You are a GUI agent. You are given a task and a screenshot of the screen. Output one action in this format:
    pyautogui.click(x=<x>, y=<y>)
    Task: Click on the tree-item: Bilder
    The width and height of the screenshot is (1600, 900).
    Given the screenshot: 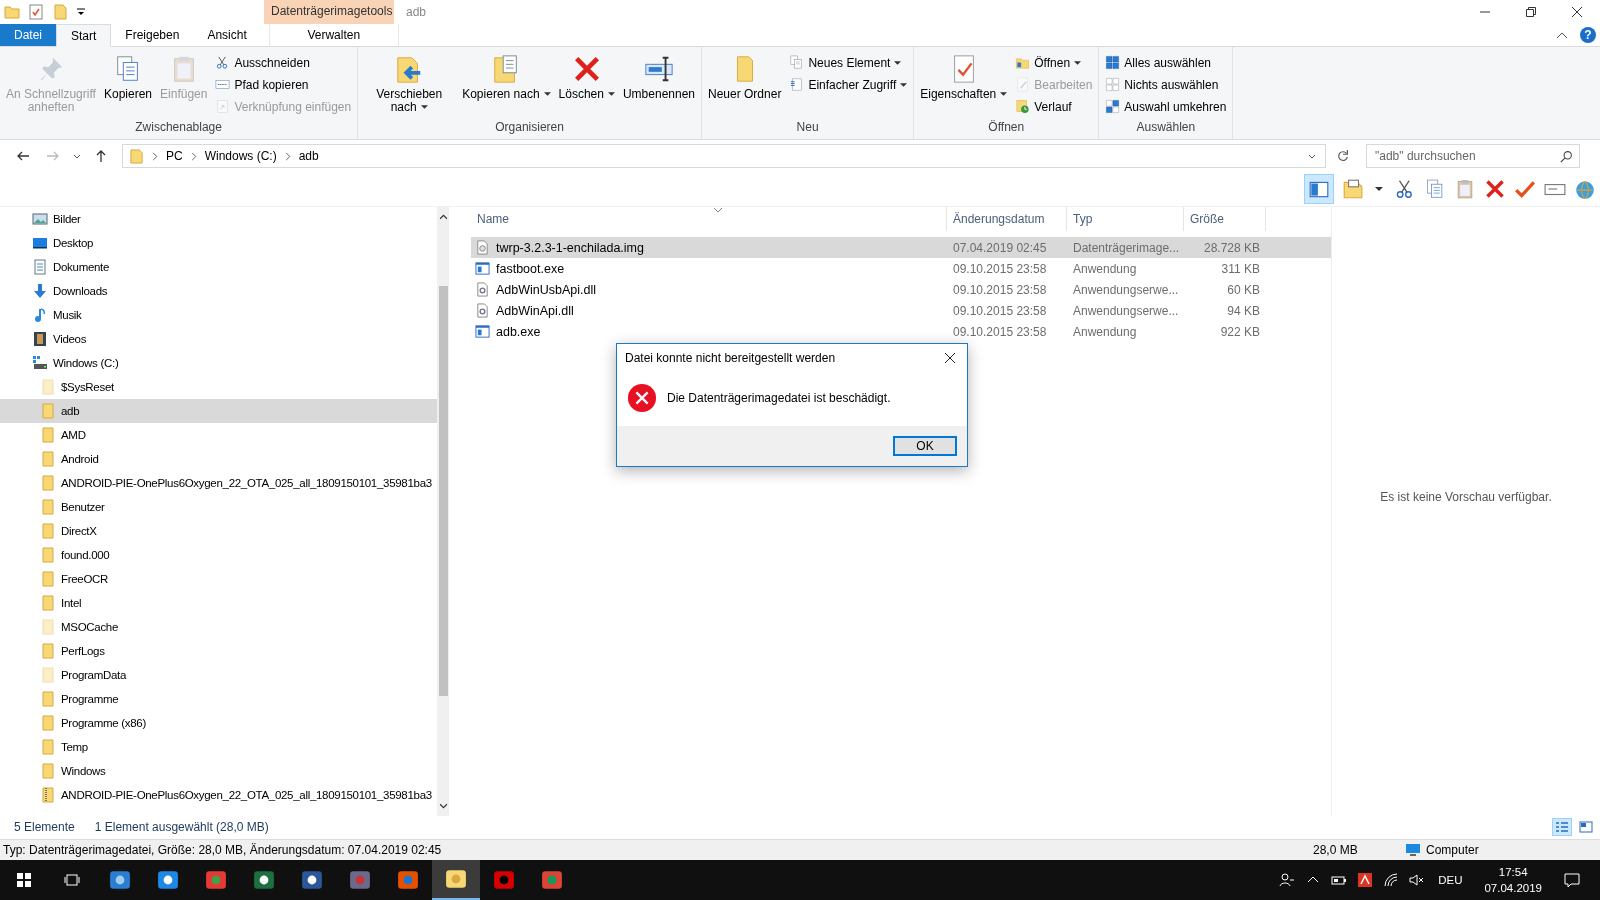 What is the action you would take?
    pyautogui.click(x=218, y=219)
    